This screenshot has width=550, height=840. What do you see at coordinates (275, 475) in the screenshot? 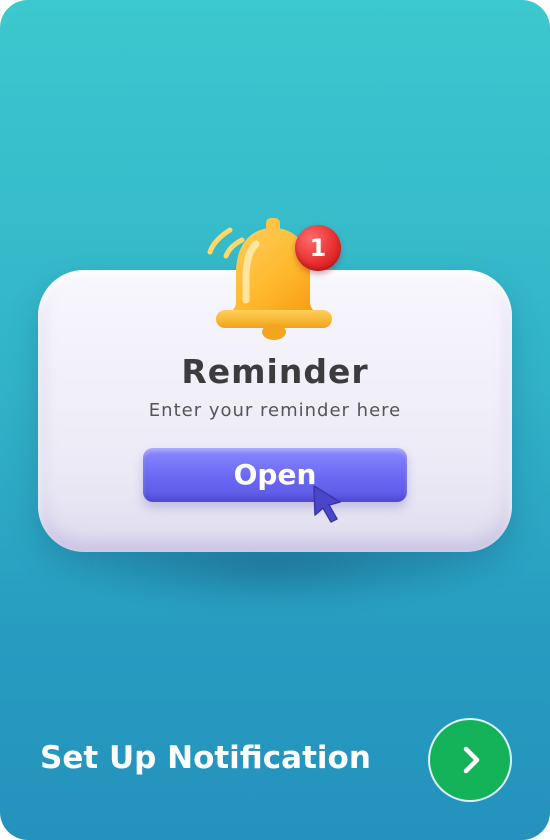
I see `open-button: Open` at bounding box center [275, 475].